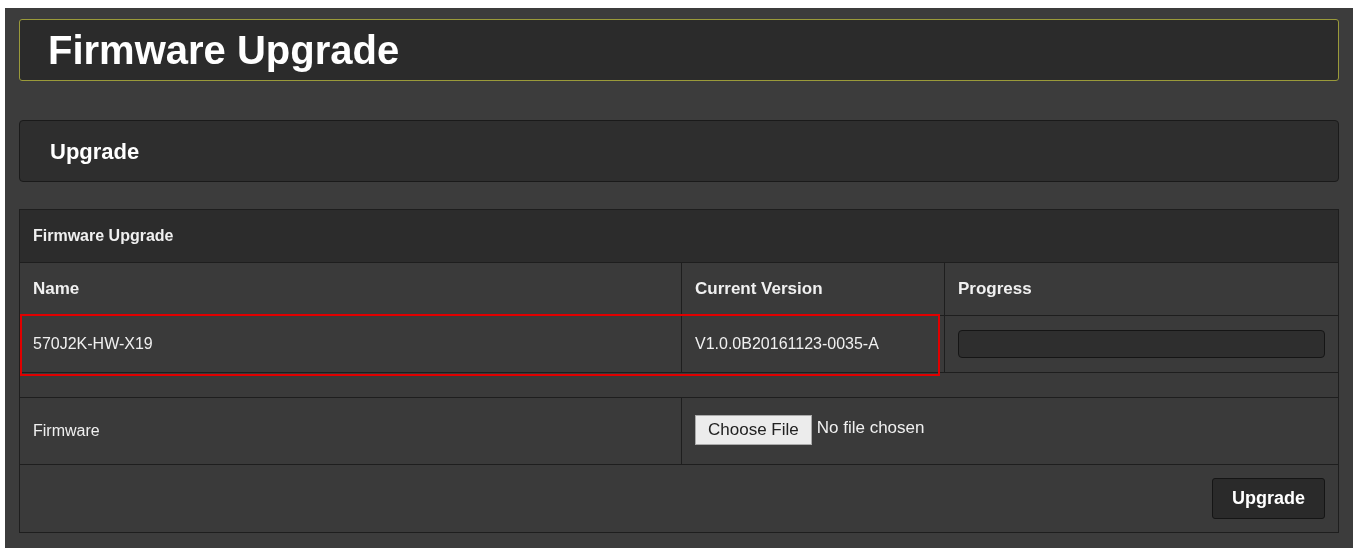  What do you see at coordinates (759, 289) in the screenshot?
I see `column-header: Current Version` at bounding box center [759, 289].